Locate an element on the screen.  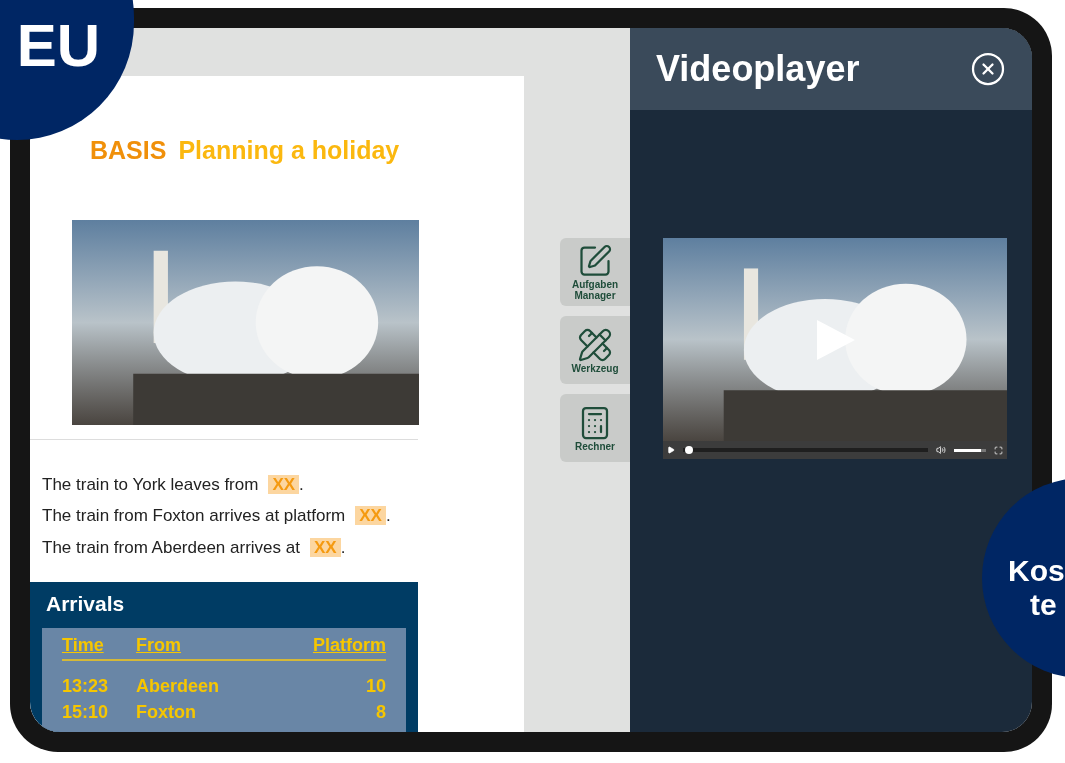
badge-text: EU is located at coordinates (58, 46).